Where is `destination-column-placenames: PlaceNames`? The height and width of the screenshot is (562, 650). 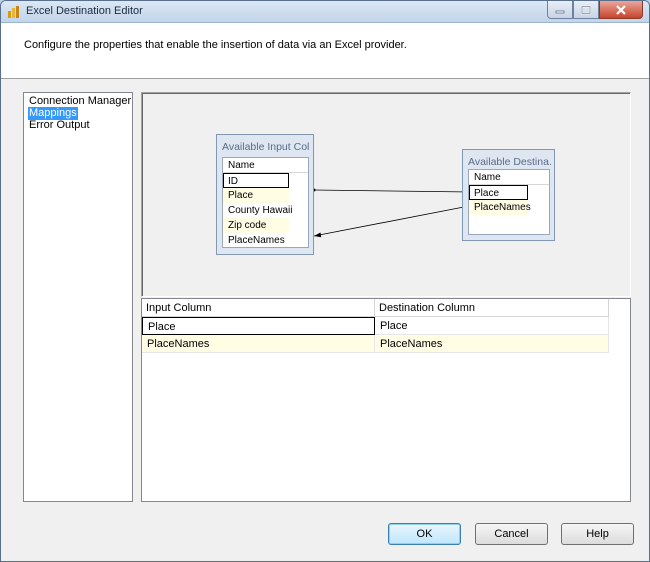
destination-column-placenames: PlaceNames is located at coordinates (500, 207).